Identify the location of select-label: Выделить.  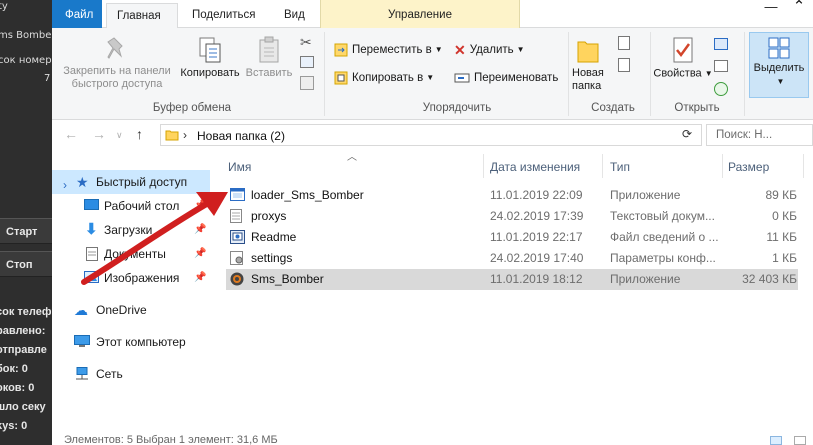
(779, 68).